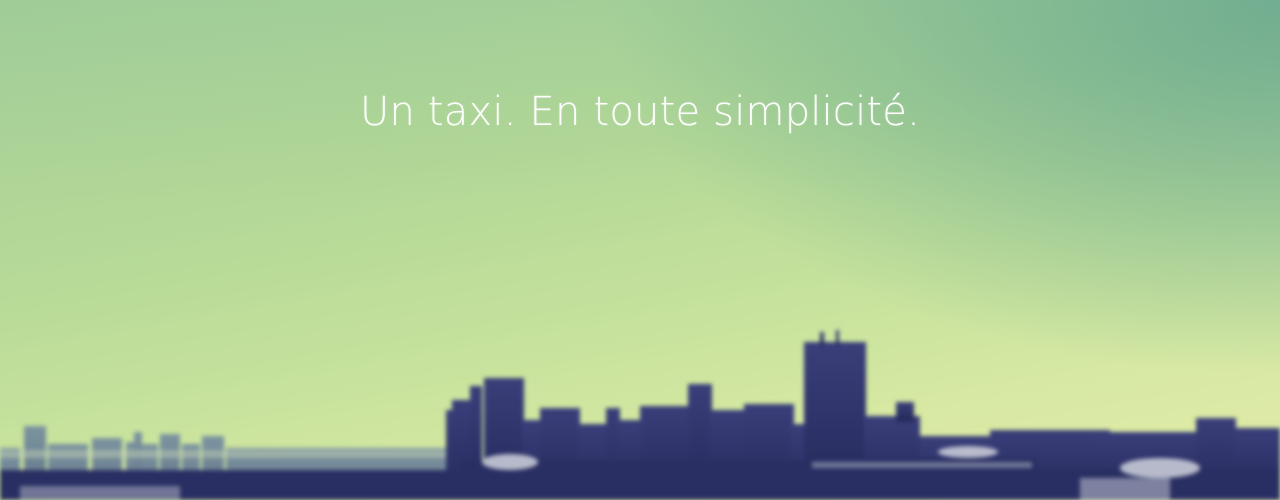 The height and width of the screenshot is (500, 1280). I want to click on hero-tagline: Un taxi. En toute simplicité., so click(640, 111).